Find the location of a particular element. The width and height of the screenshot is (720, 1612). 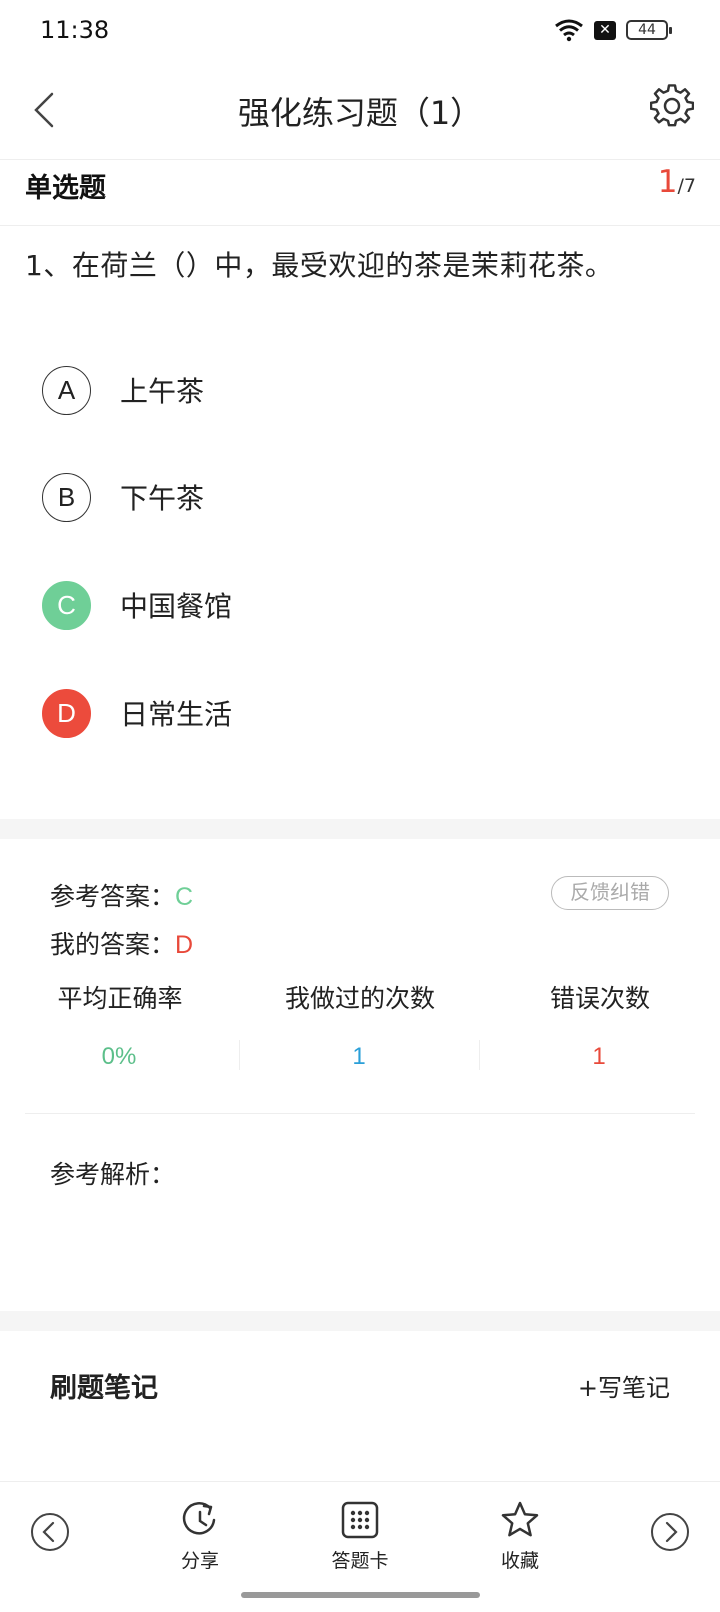

favorite-label: 收藏 is located at coordinates (519, 1561).